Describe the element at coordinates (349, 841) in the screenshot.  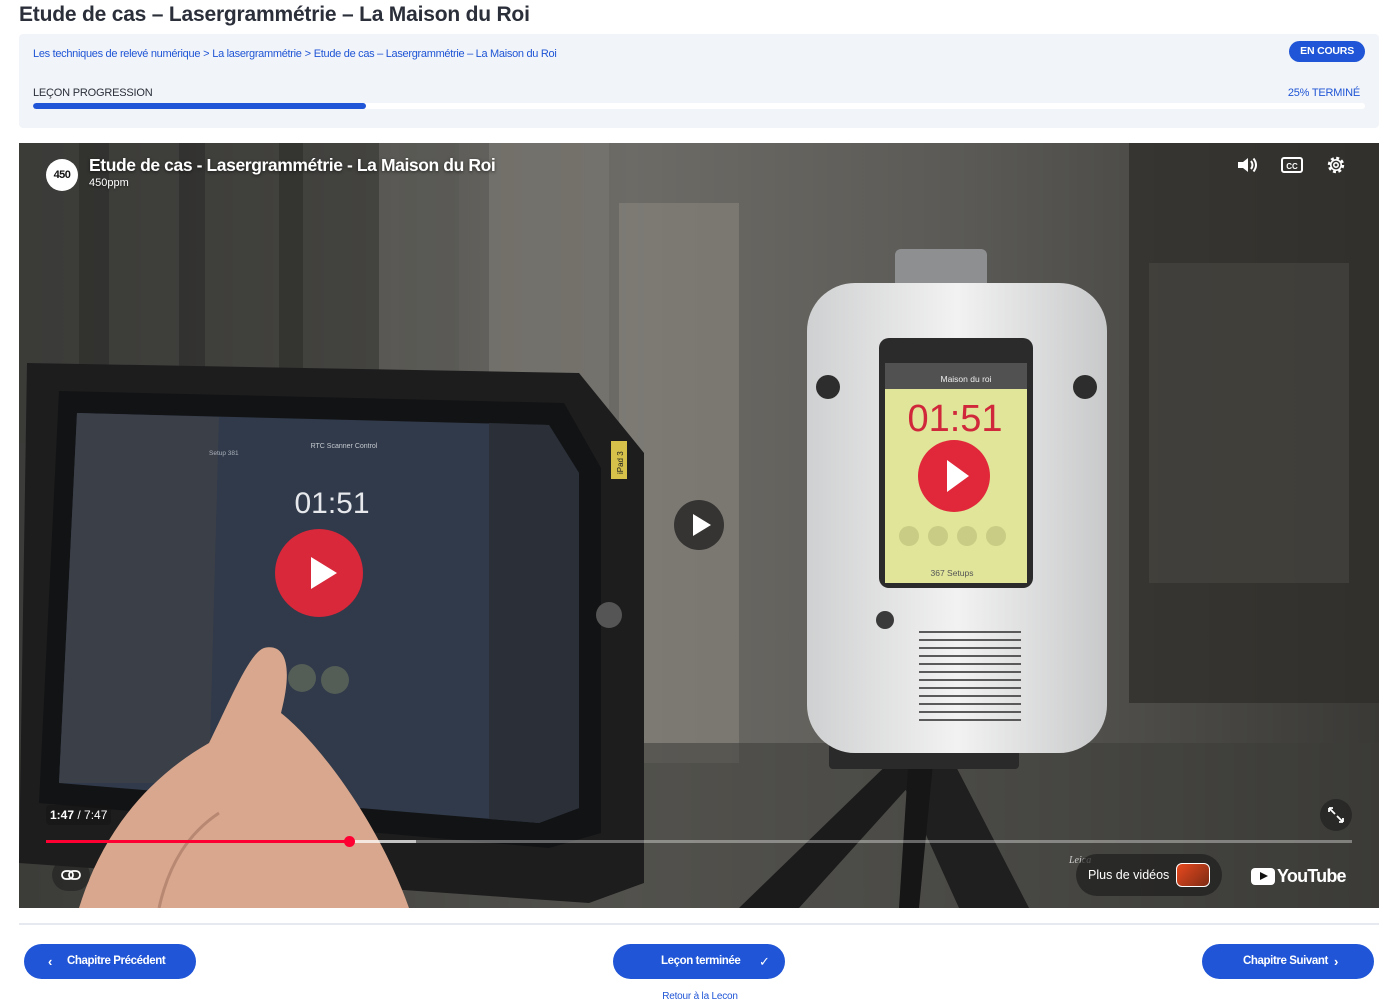
I see `seek-handle` at that location.